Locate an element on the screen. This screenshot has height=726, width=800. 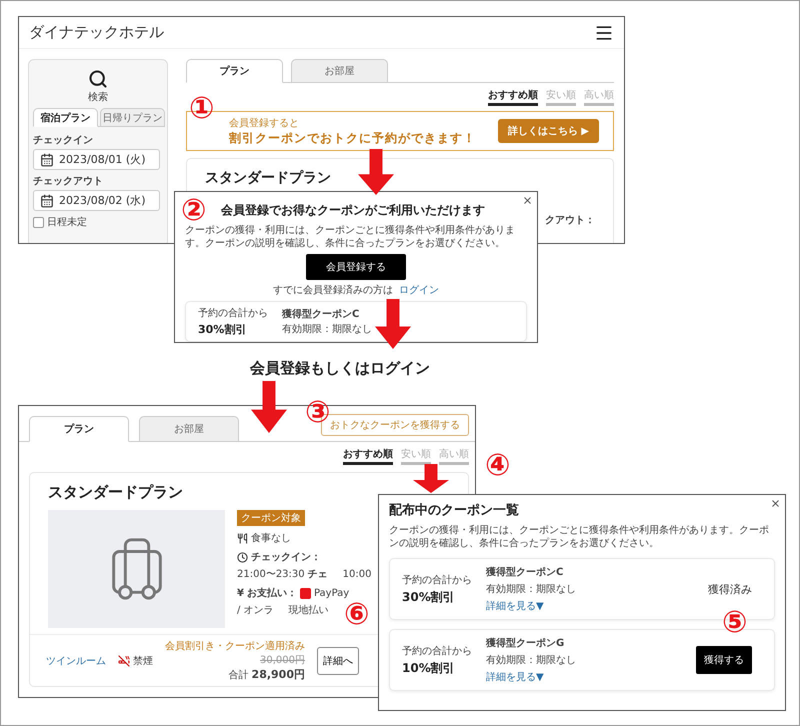
step-number: ② is located at coordinates (193, 211).